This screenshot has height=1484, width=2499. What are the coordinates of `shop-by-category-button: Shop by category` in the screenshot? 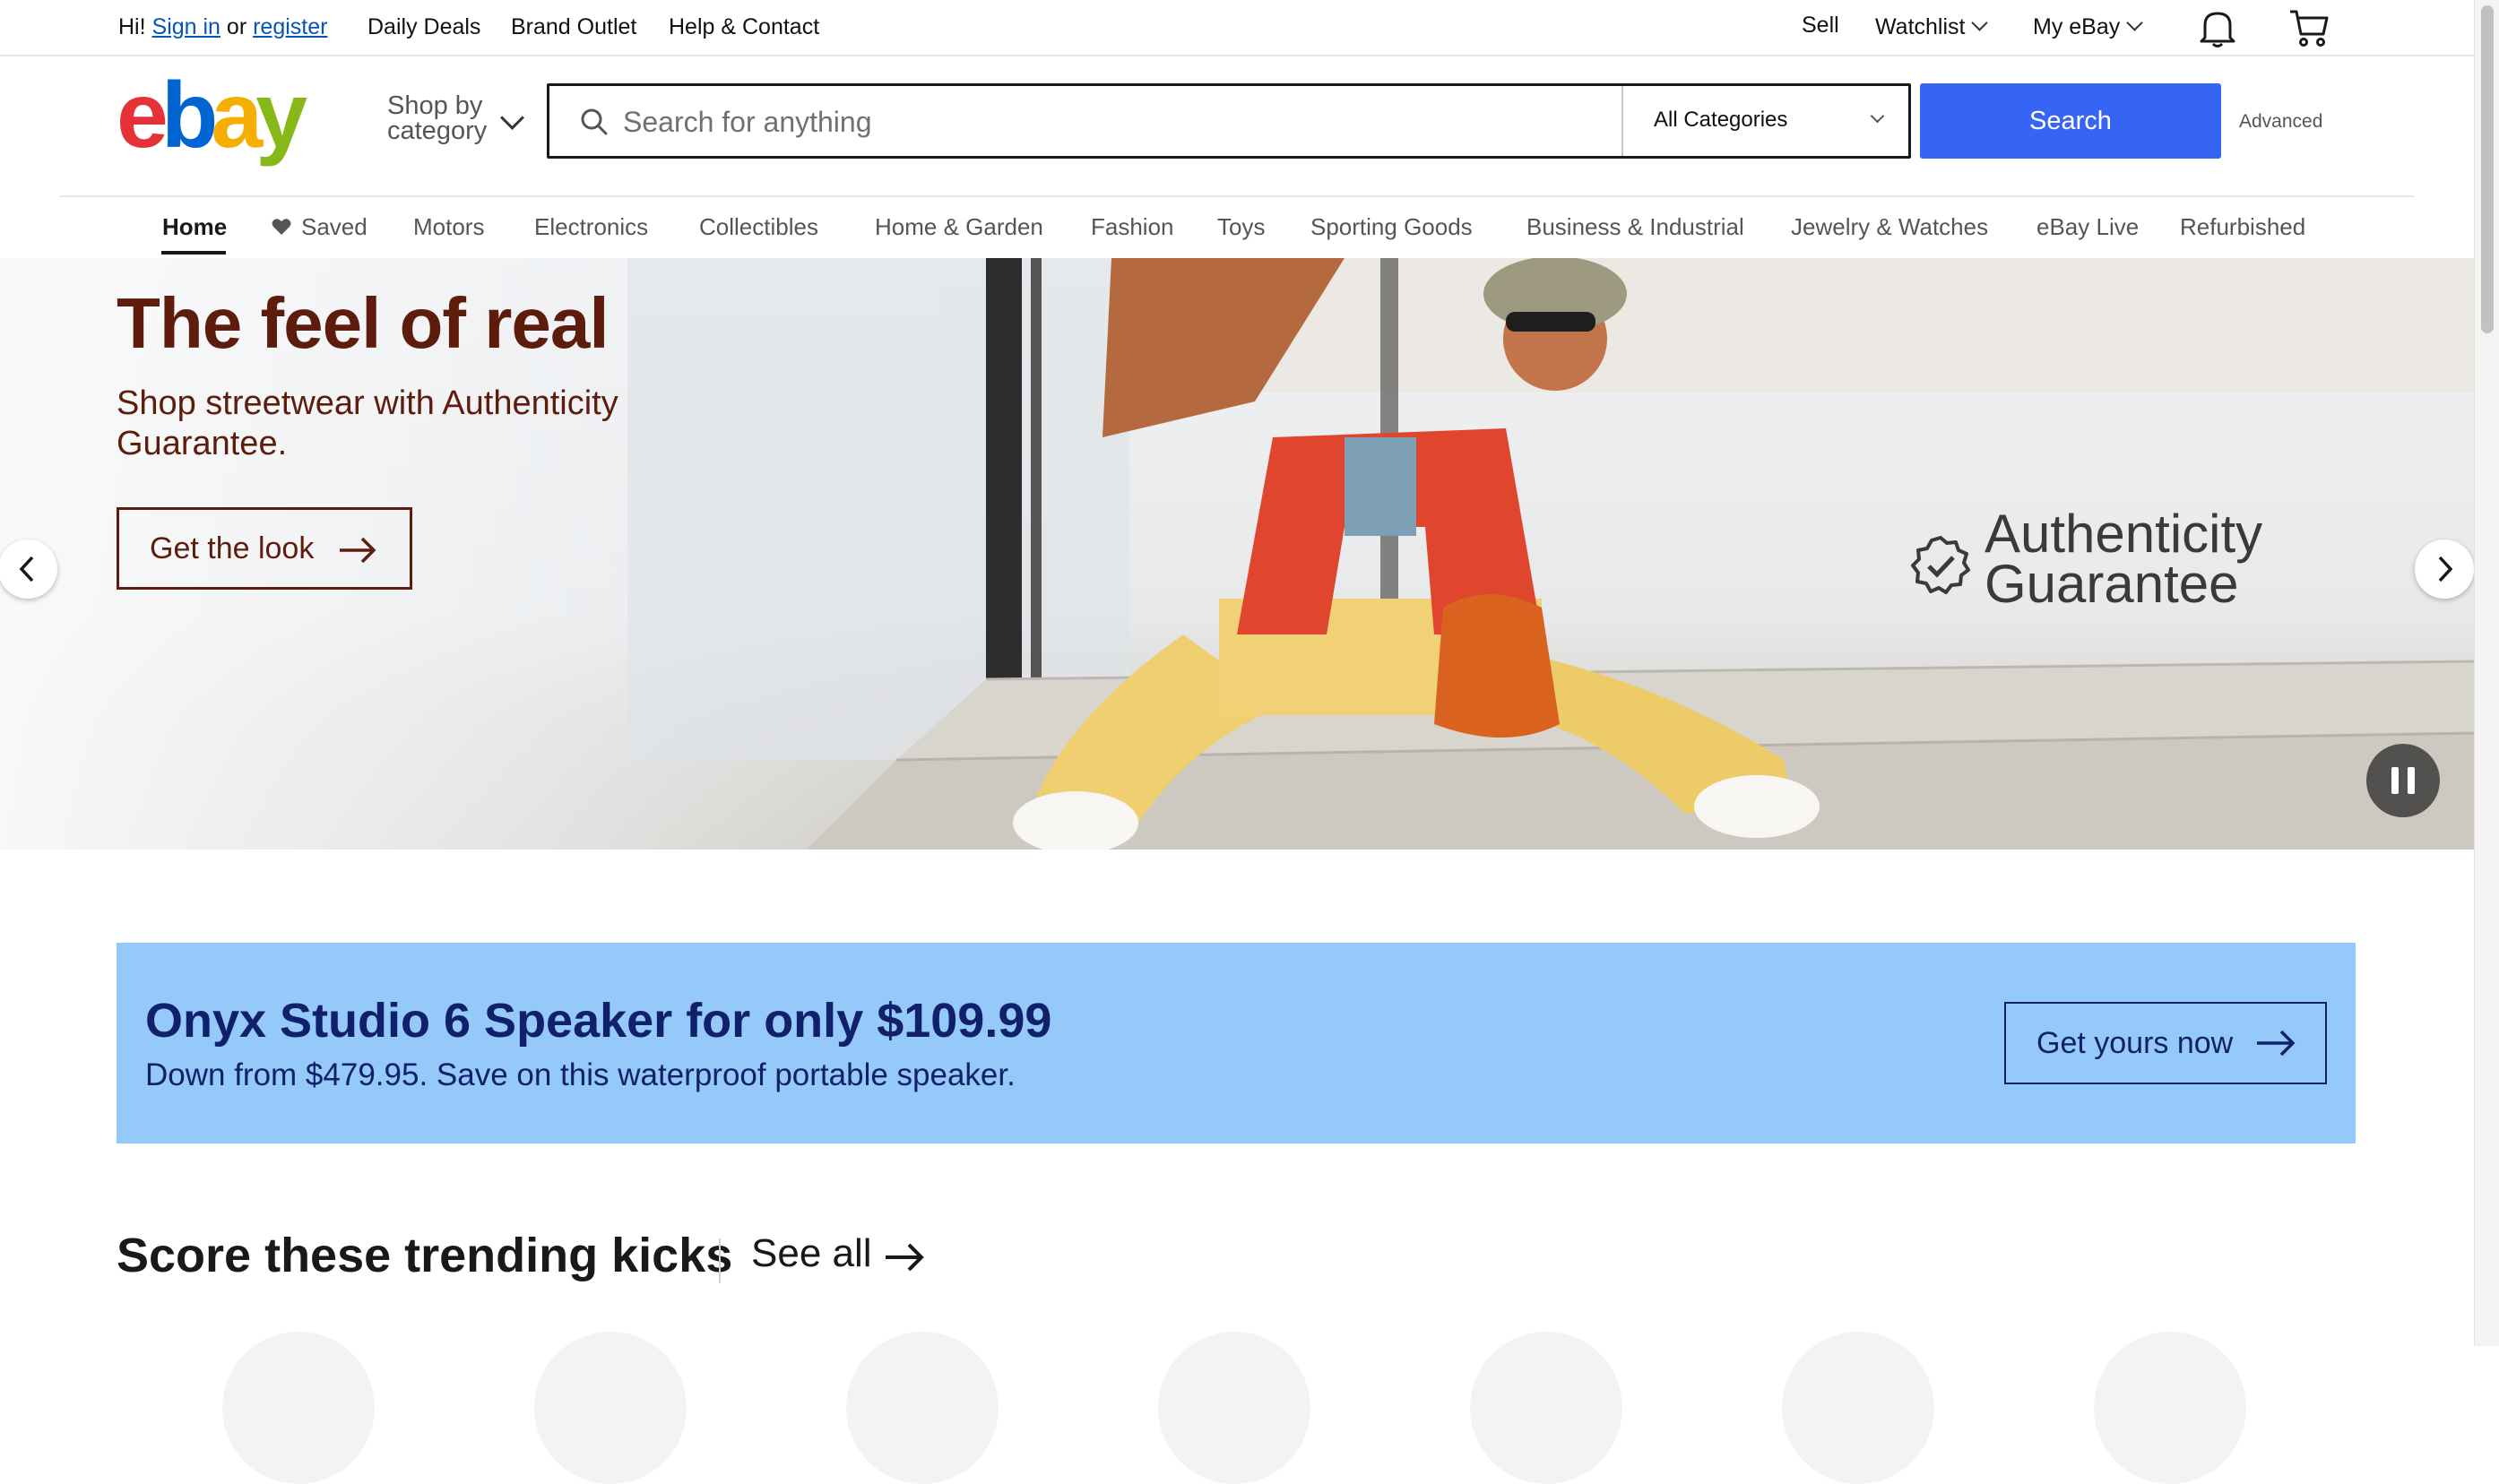 It's located at (437, 118).